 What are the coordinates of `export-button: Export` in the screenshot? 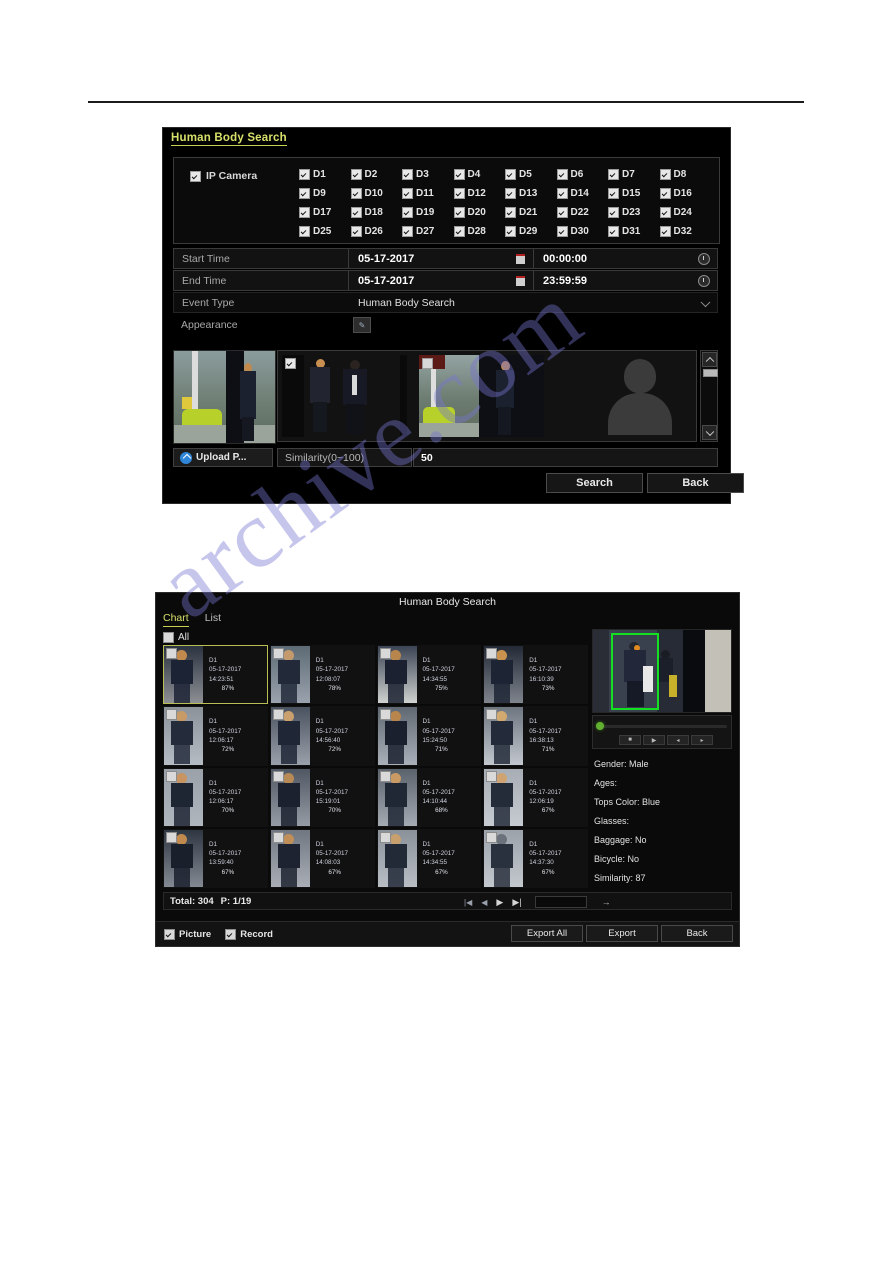 It's located at (622, 933).